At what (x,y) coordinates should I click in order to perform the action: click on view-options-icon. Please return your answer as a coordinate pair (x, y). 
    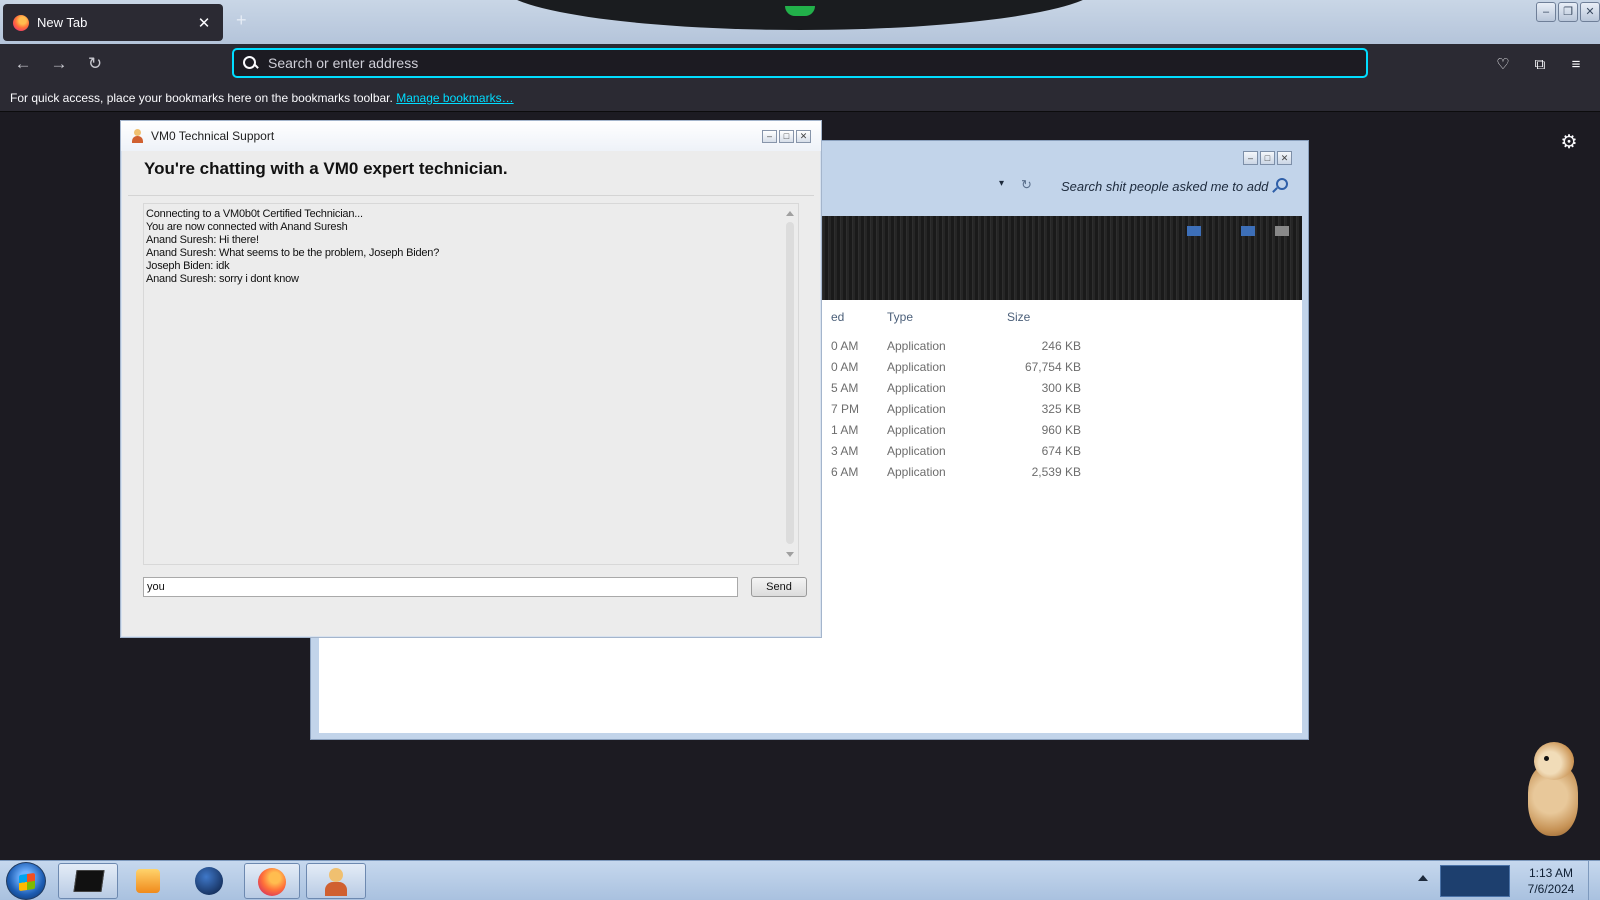
    Looking at the image, I should click on (1194, 231).